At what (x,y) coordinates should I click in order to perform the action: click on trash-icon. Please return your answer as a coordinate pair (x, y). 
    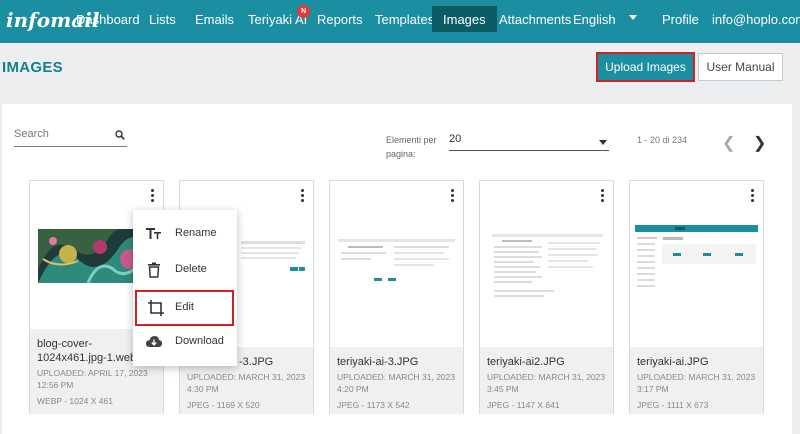
    Looking at the image, I should click on (154, 270).